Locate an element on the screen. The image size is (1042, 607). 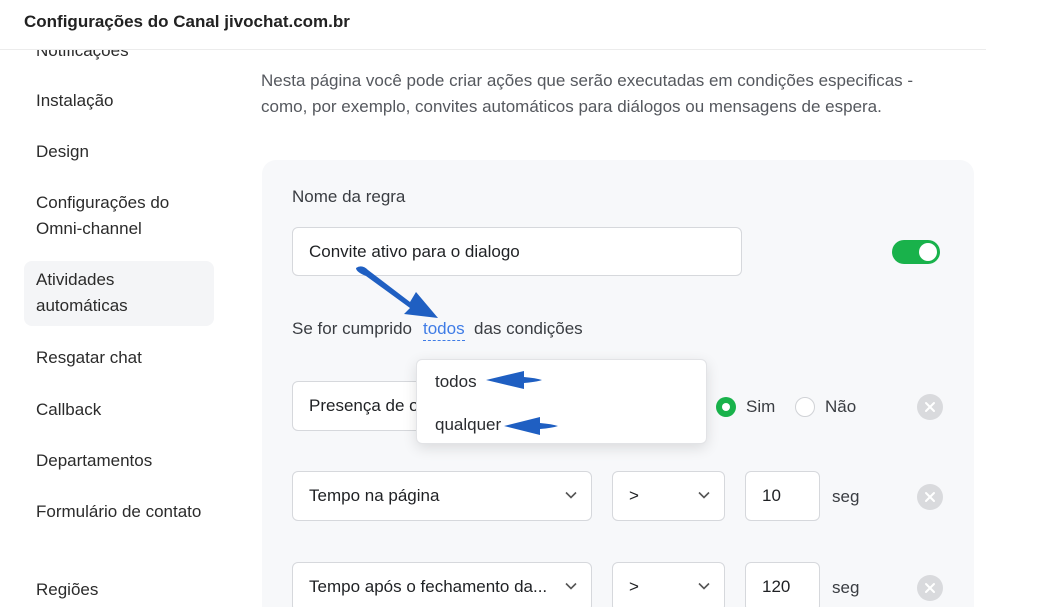
rule-name-label: Nome da regra is located at coordinates (349, 196).